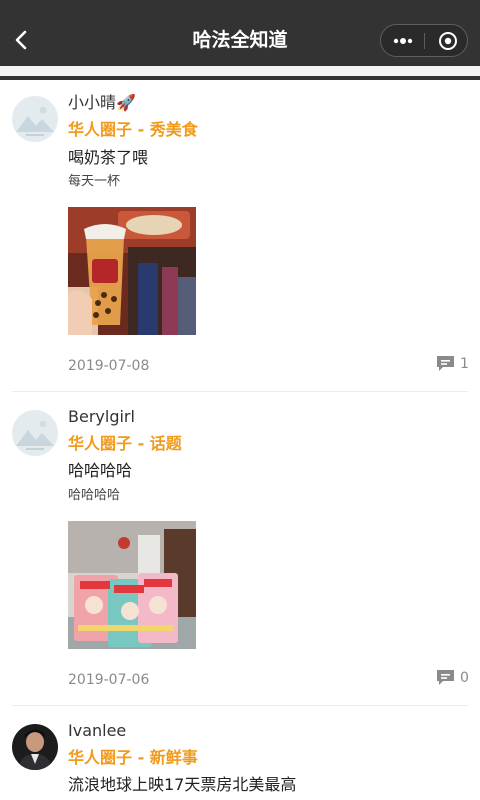  I want to click on post-subtitle: 哈哈哈哈, so click(94, 495).